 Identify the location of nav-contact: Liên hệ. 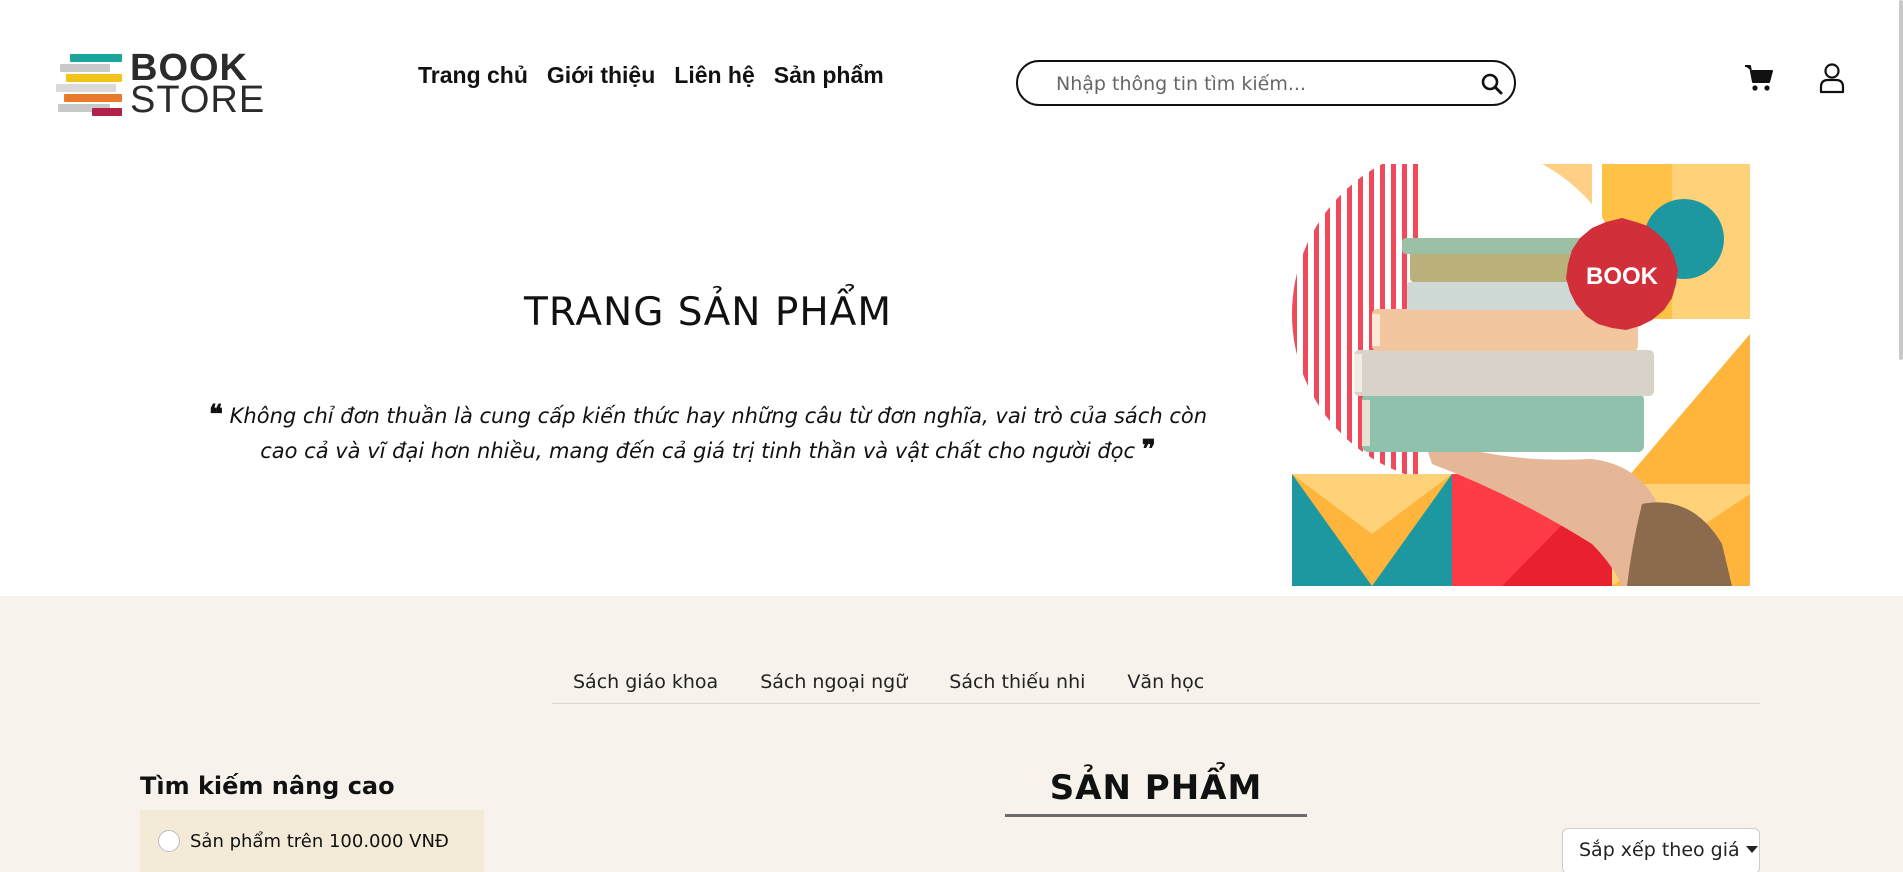
(714, 75).